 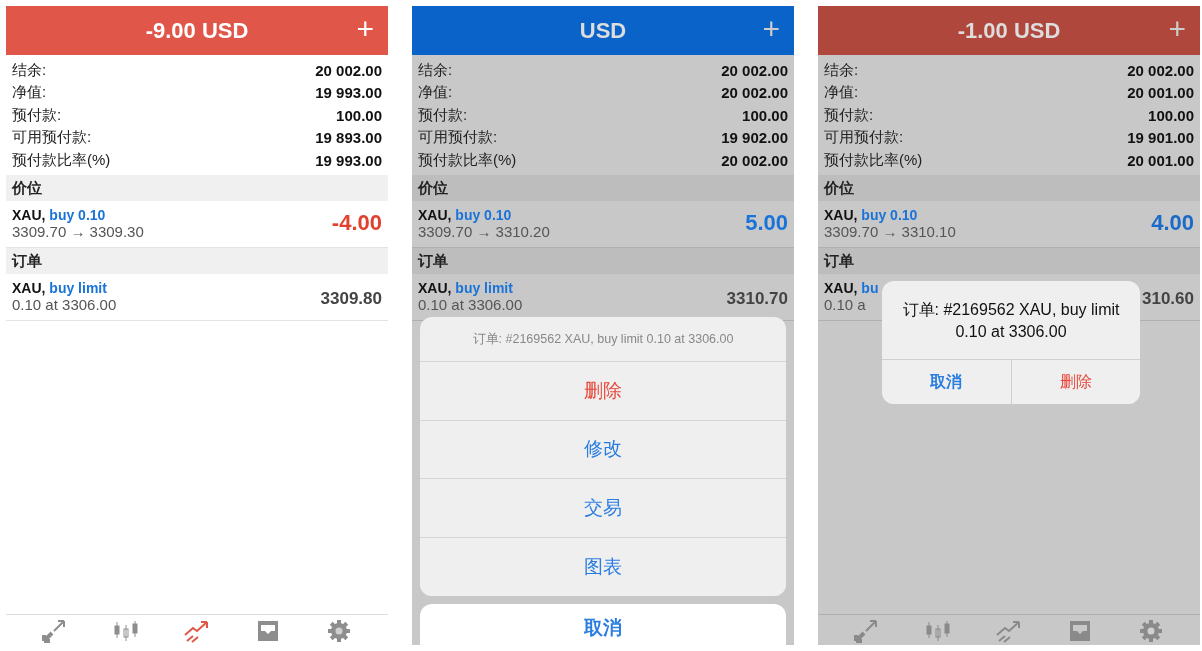 I want to click on side-label: bu, so click(x=870, y=287).